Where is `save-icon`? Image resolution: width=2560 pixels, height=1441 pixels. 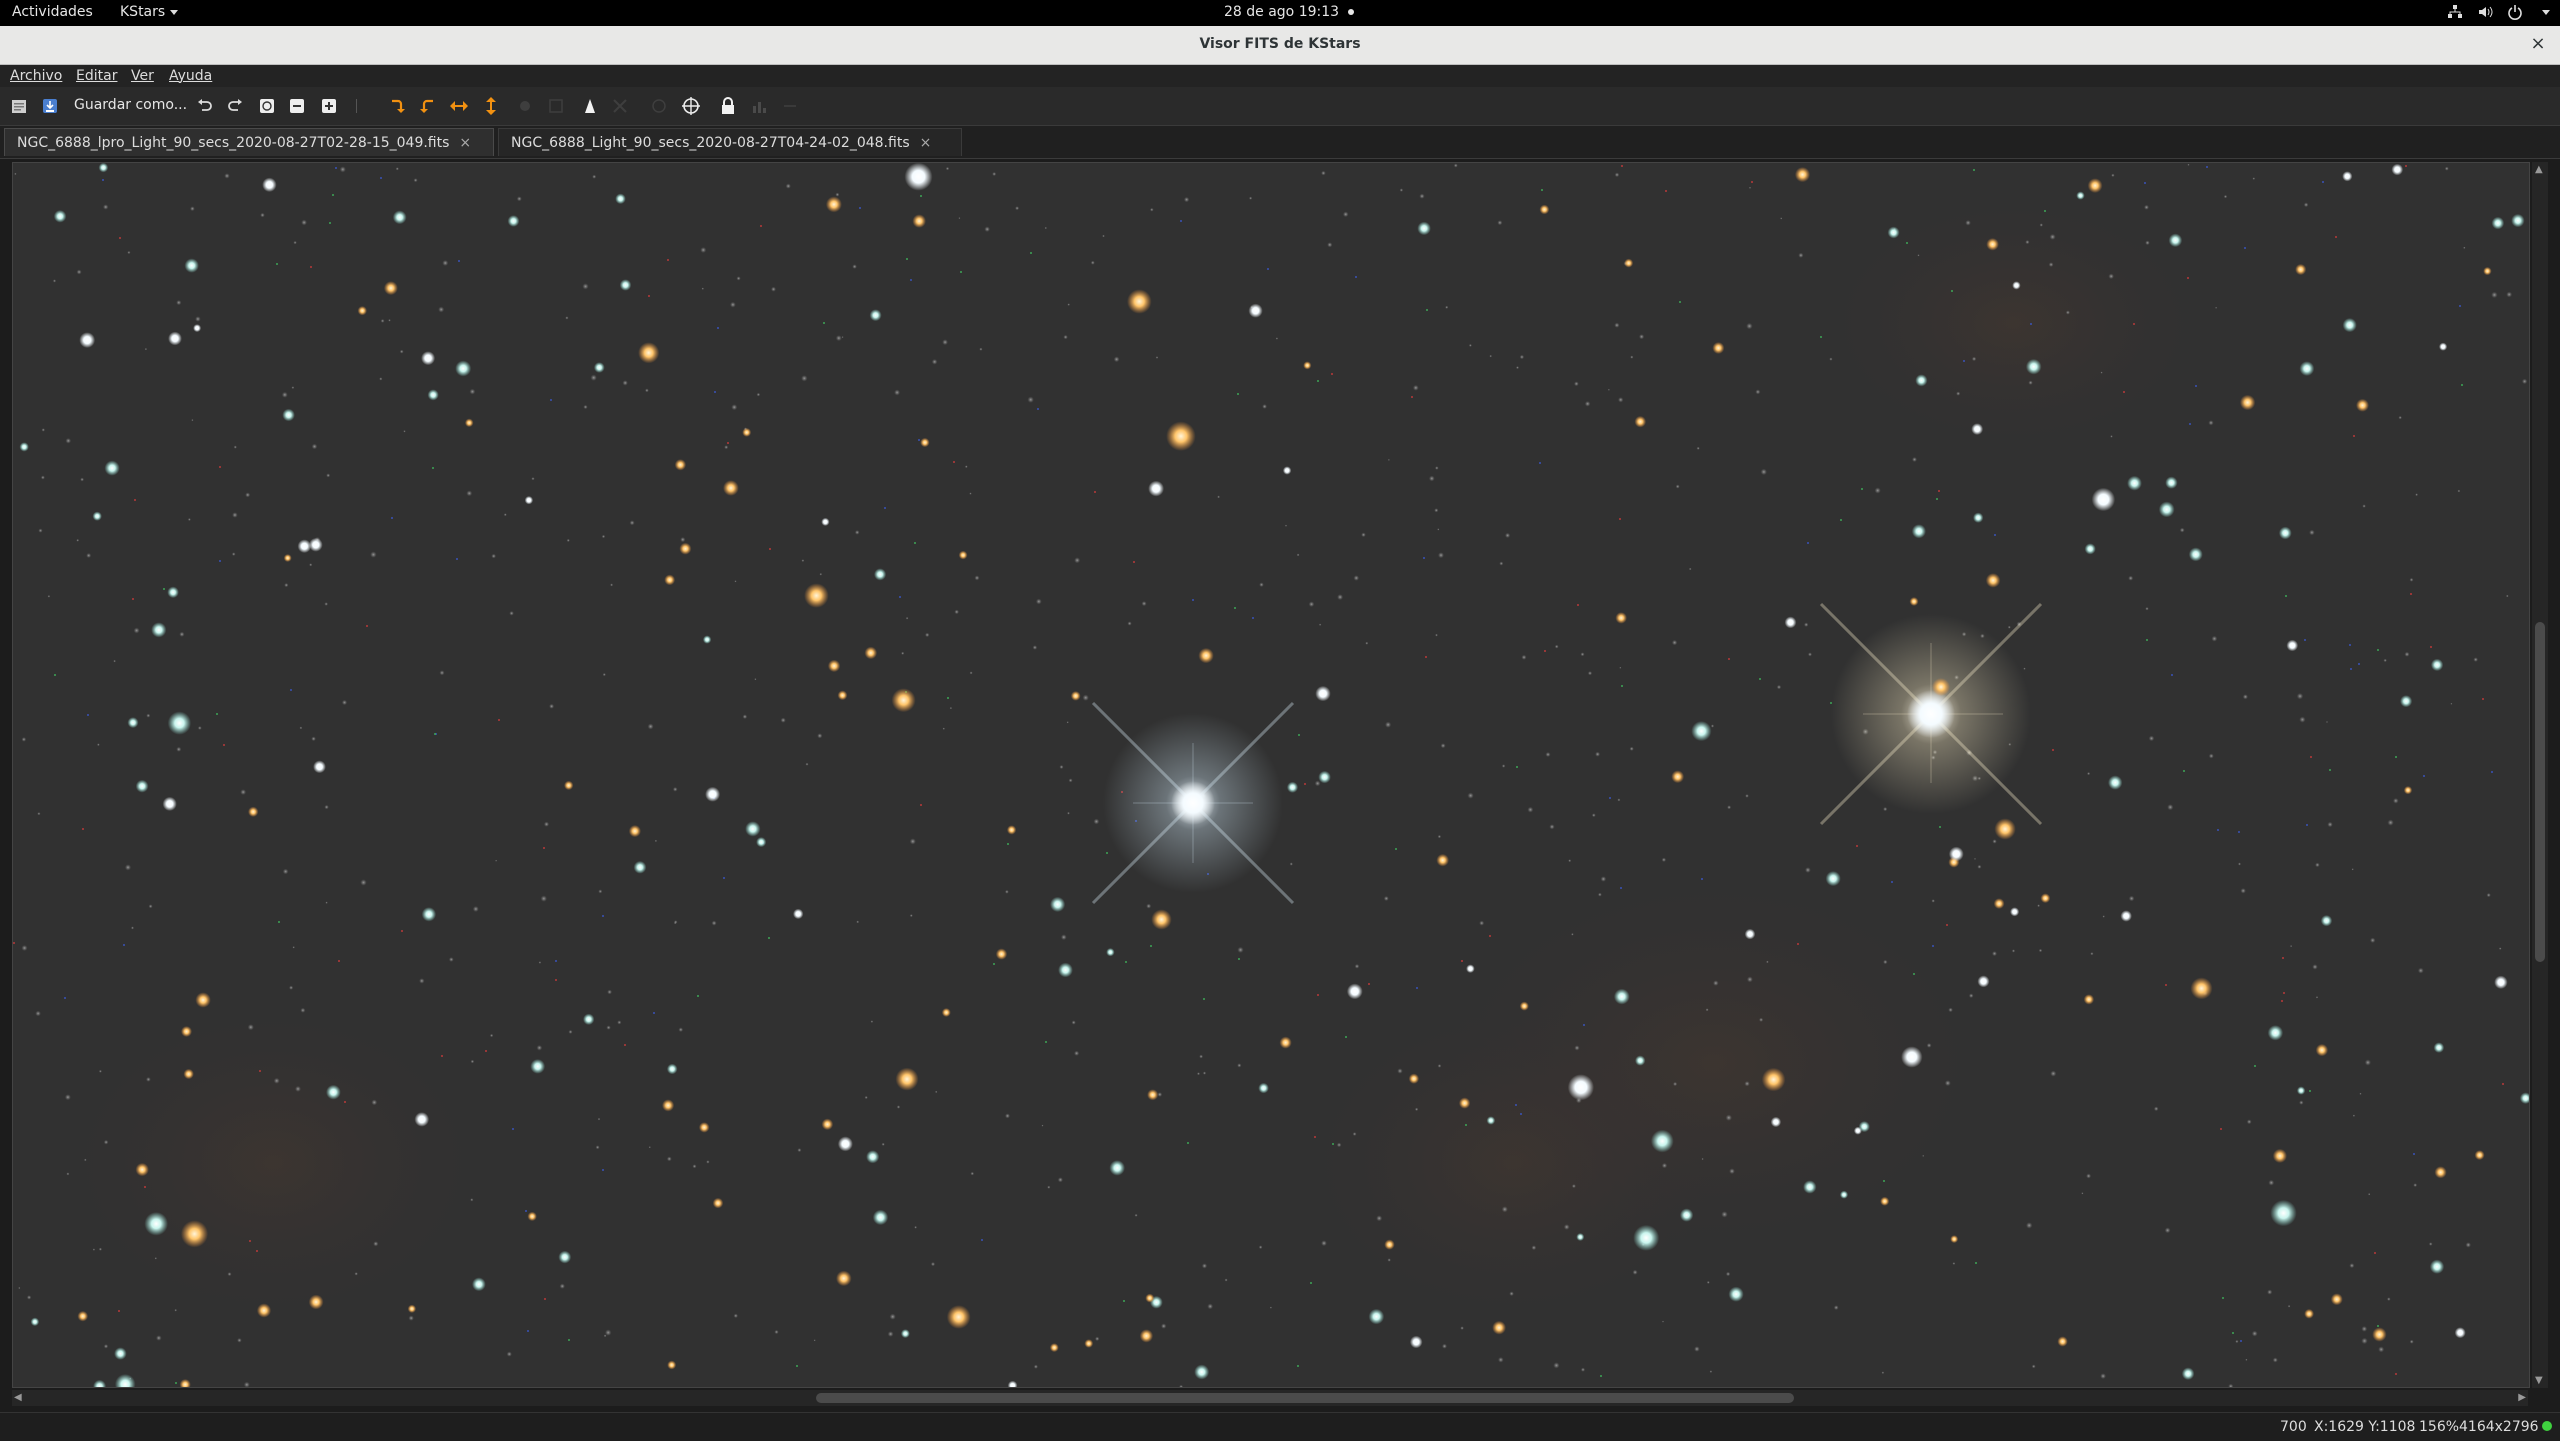
save-icon is located at coordinates (50, 106).